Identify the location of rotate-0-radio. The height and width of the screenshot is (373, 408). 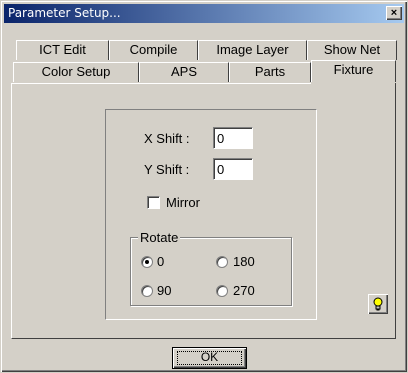
(147, 262).